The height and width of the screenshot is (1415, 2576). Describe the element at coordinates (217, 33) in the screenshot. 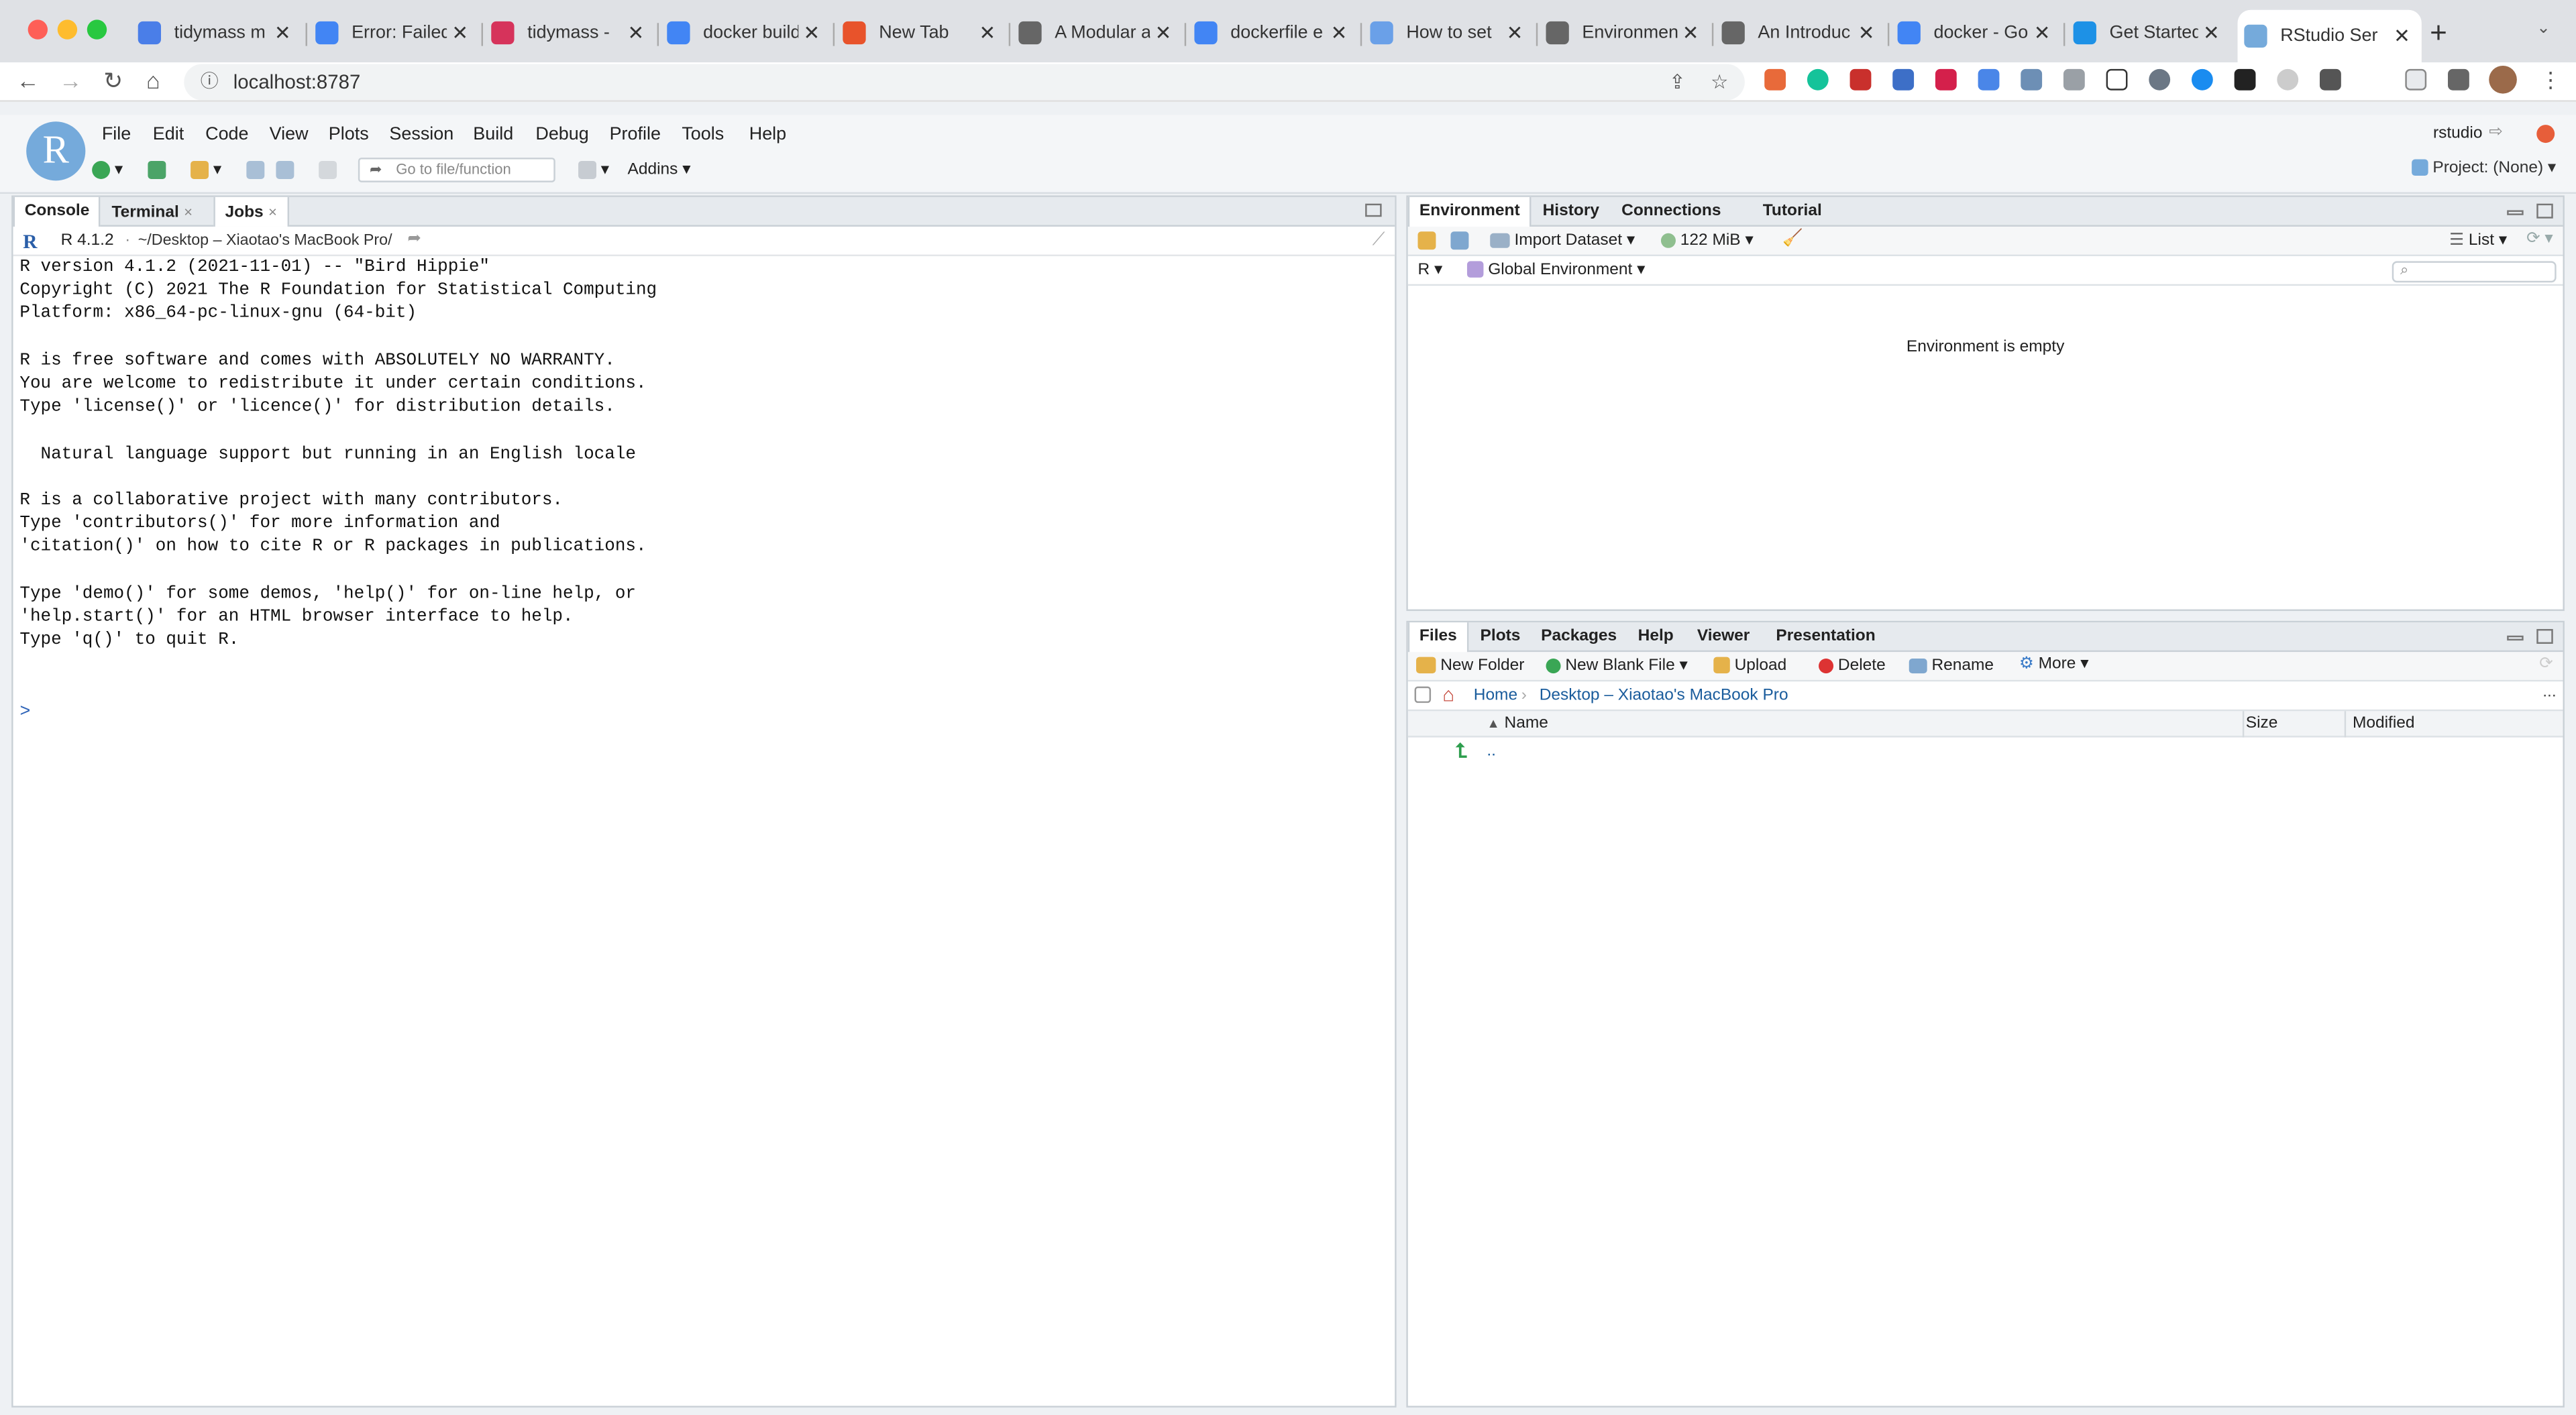

I see `browser-tab: tidymass m ✕` at that location.